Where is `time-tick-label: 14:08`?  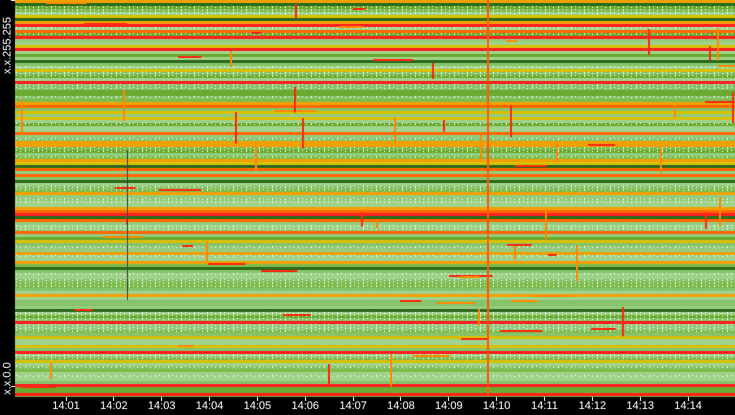
time-tick-label: 14:08 is located at coordinates (401, 406).